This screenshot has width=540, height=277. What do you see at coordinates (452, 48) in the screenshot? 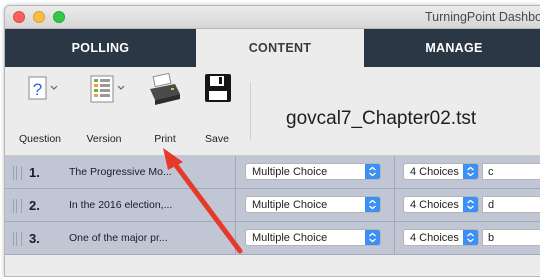
I see `tab-manage: MANAGE` at bounding box center [452, 48].